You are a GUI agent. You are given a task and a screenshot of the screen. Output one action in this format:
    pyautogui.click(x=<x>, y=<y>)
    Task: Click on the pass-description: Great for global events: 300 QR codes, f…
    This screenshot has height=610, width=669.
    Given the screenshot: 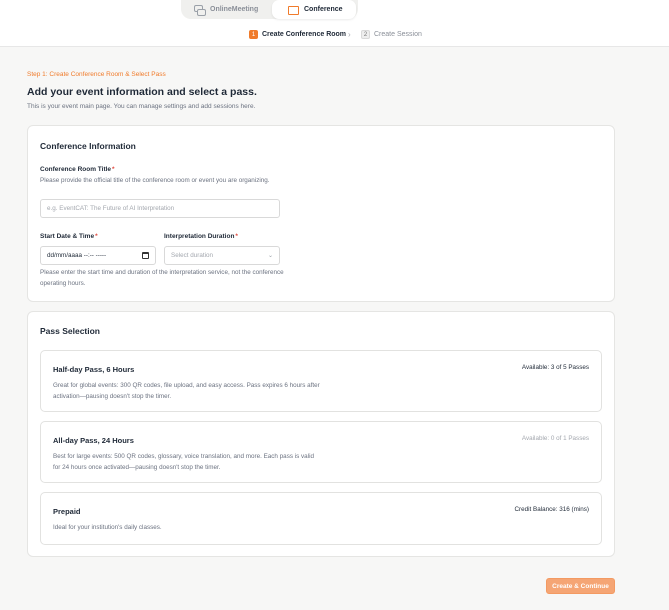 What is the action you would take?
    pyautogui.click(x=186, y=391)
    